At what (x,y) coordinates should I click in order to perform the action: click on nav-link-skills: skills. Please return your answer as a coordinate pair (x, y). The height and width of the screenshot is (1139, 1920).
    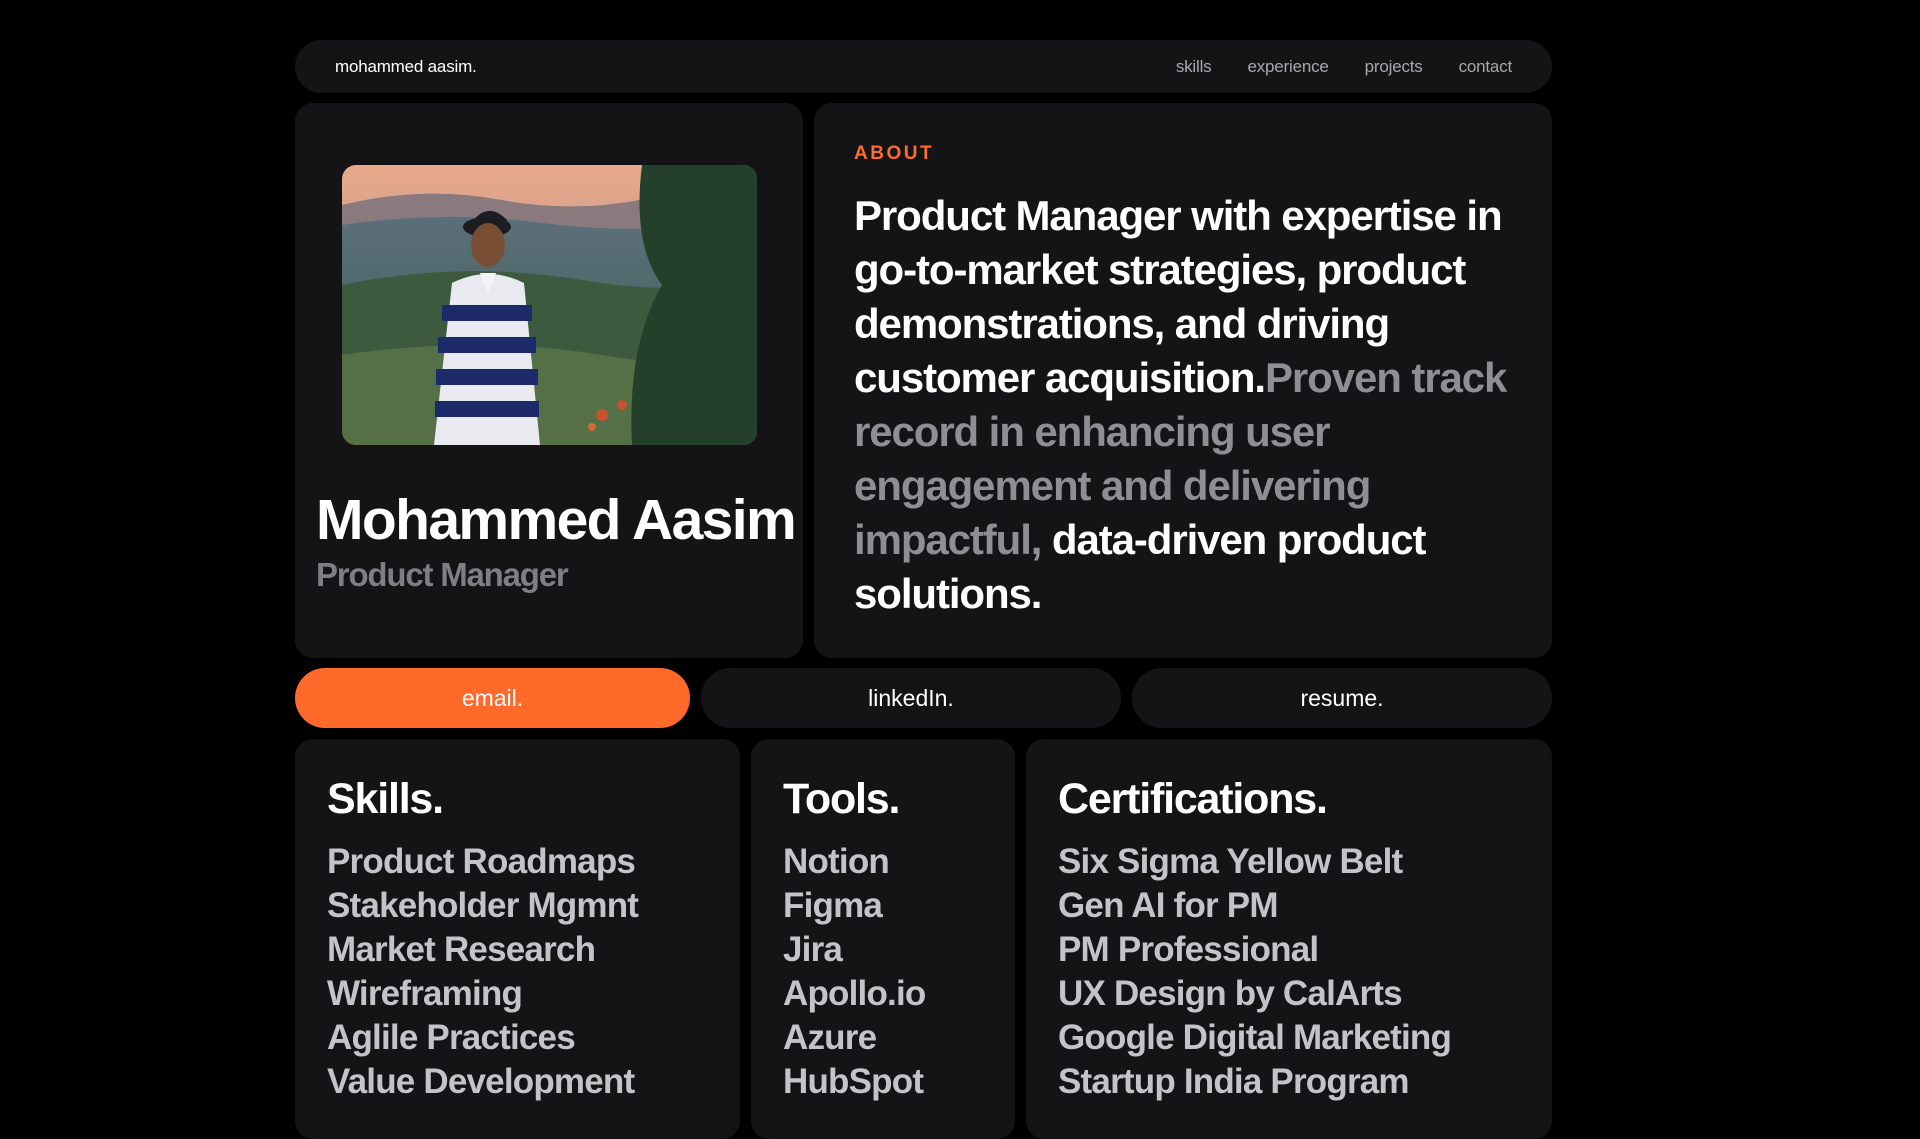
    Looking at the image, I should click on (1194, 67).